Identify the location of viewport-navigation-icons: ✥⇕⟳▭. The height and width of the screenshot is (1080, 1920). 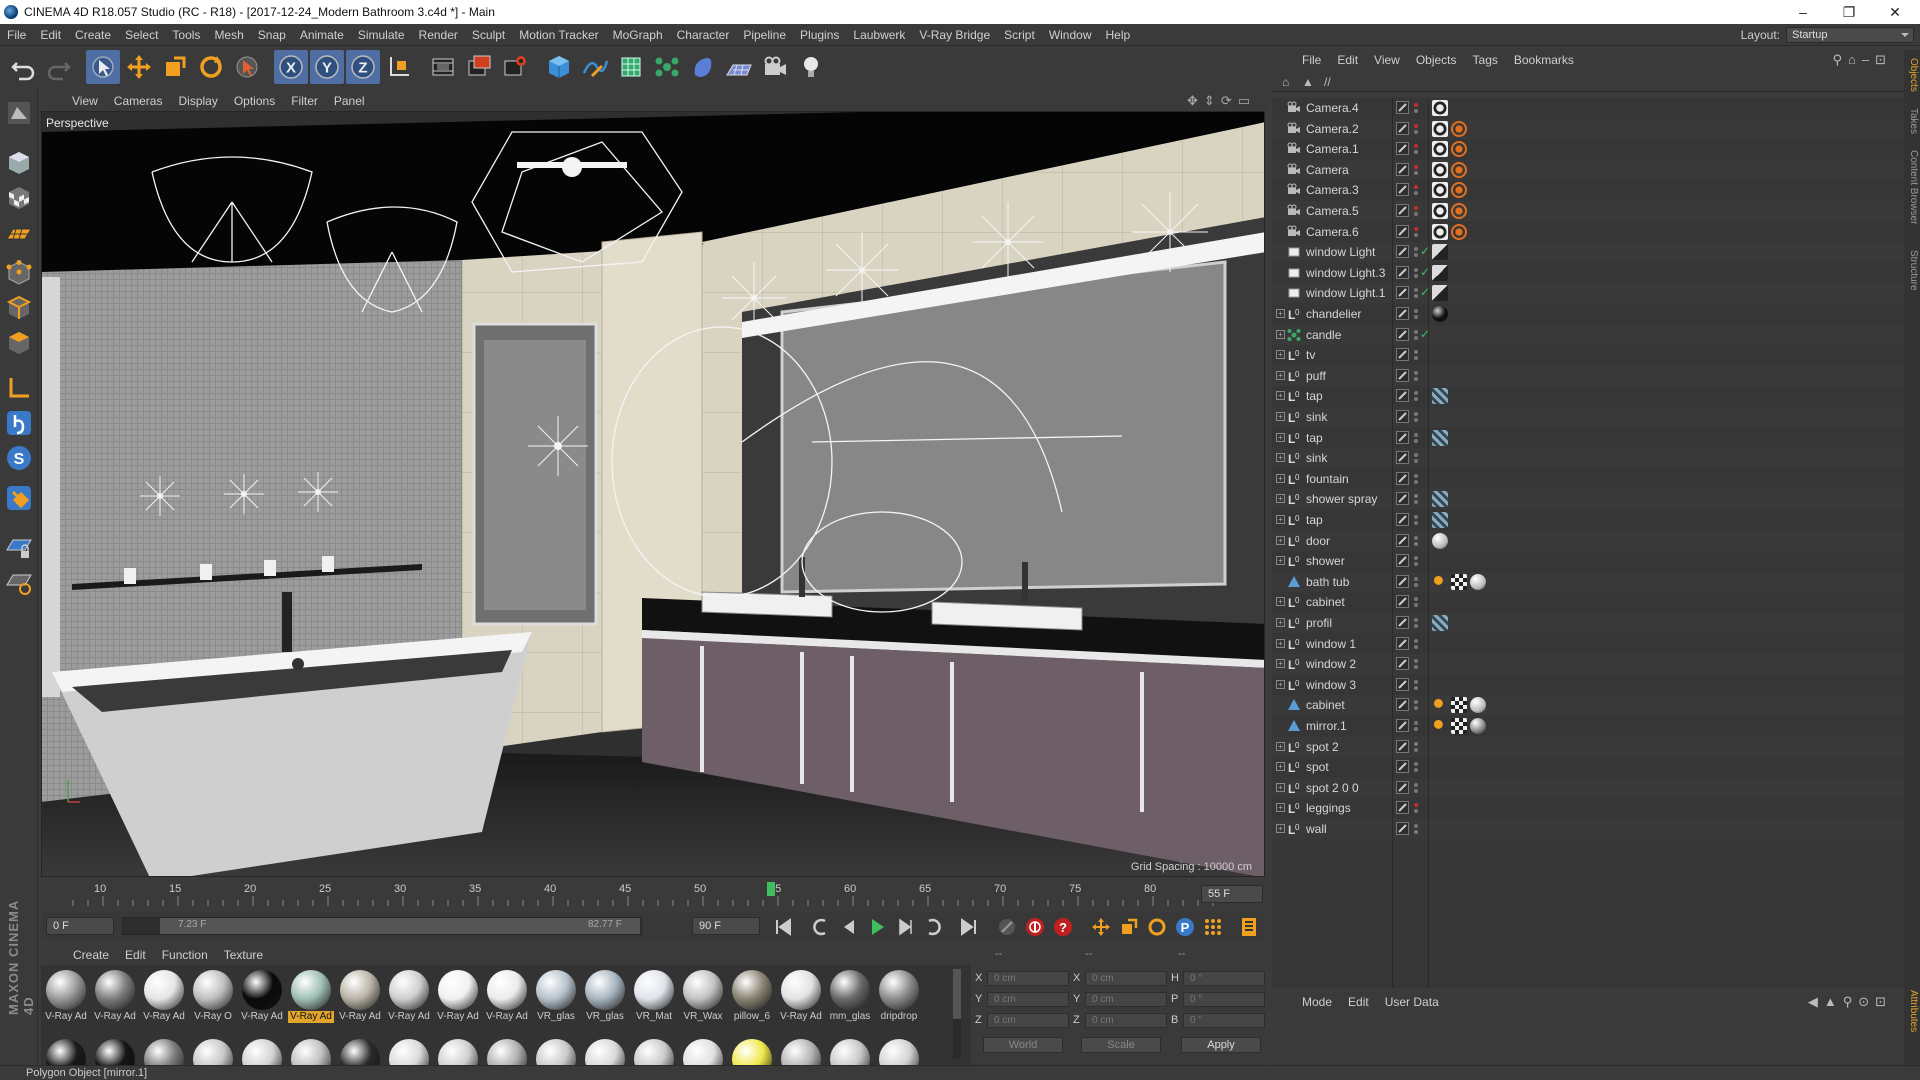
(1221, 101).